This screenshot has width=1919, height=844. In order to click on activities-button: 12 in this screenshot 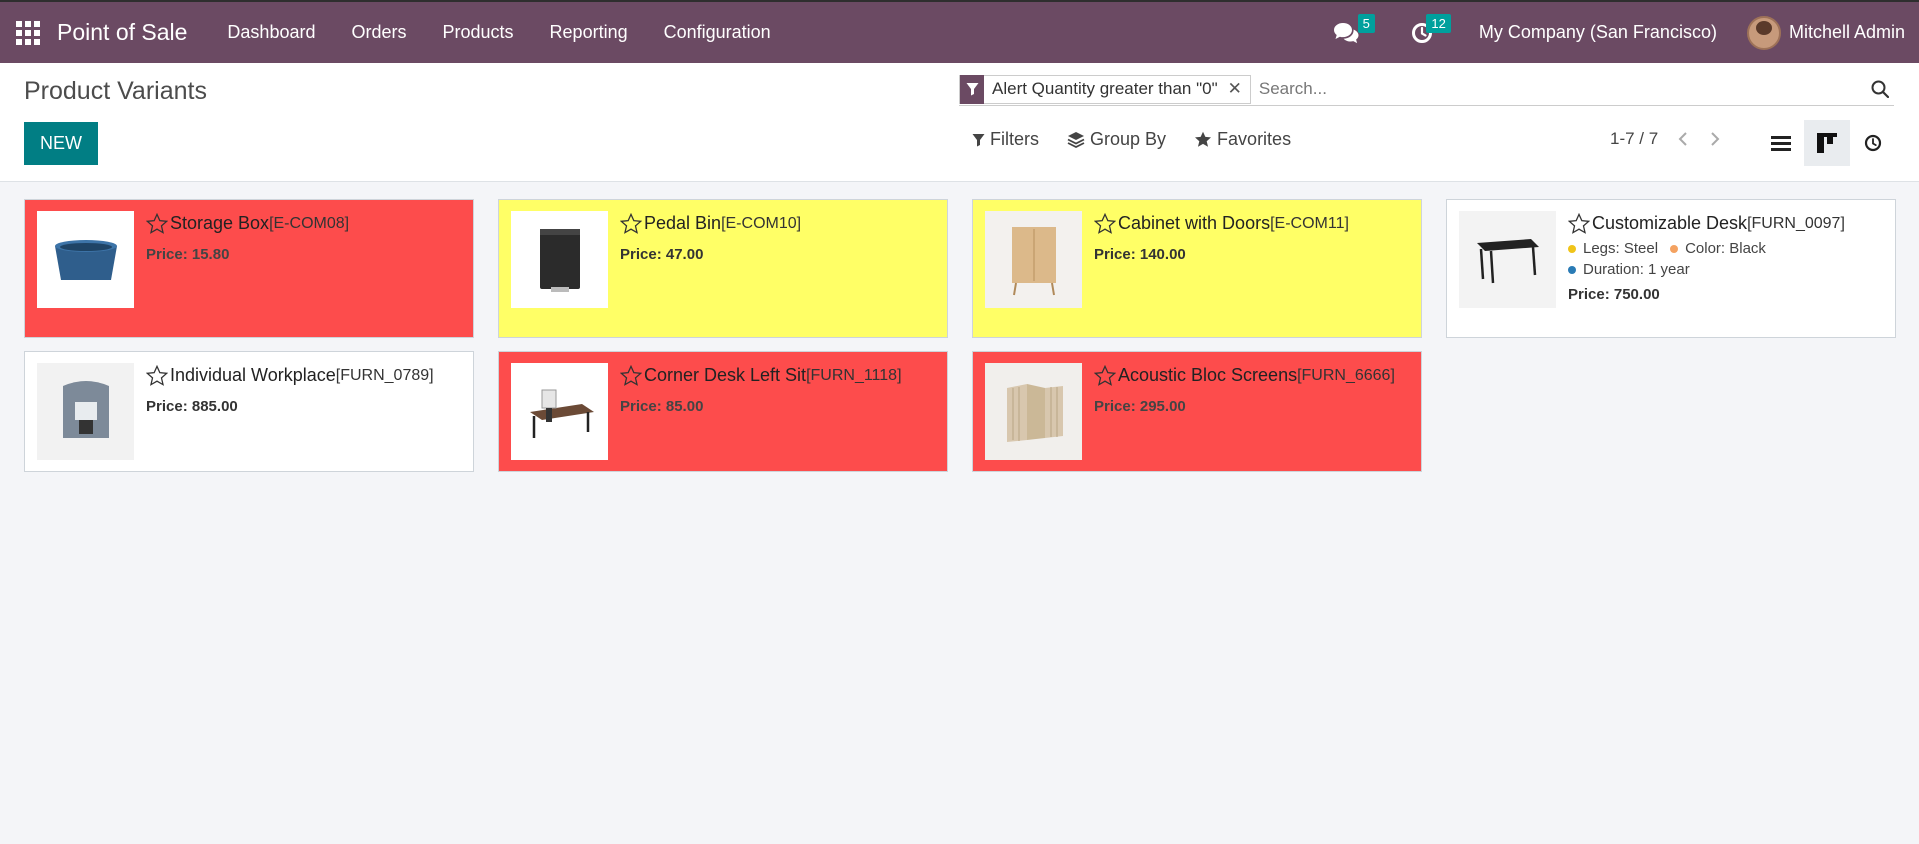, I will do `click(1429, 30)`.